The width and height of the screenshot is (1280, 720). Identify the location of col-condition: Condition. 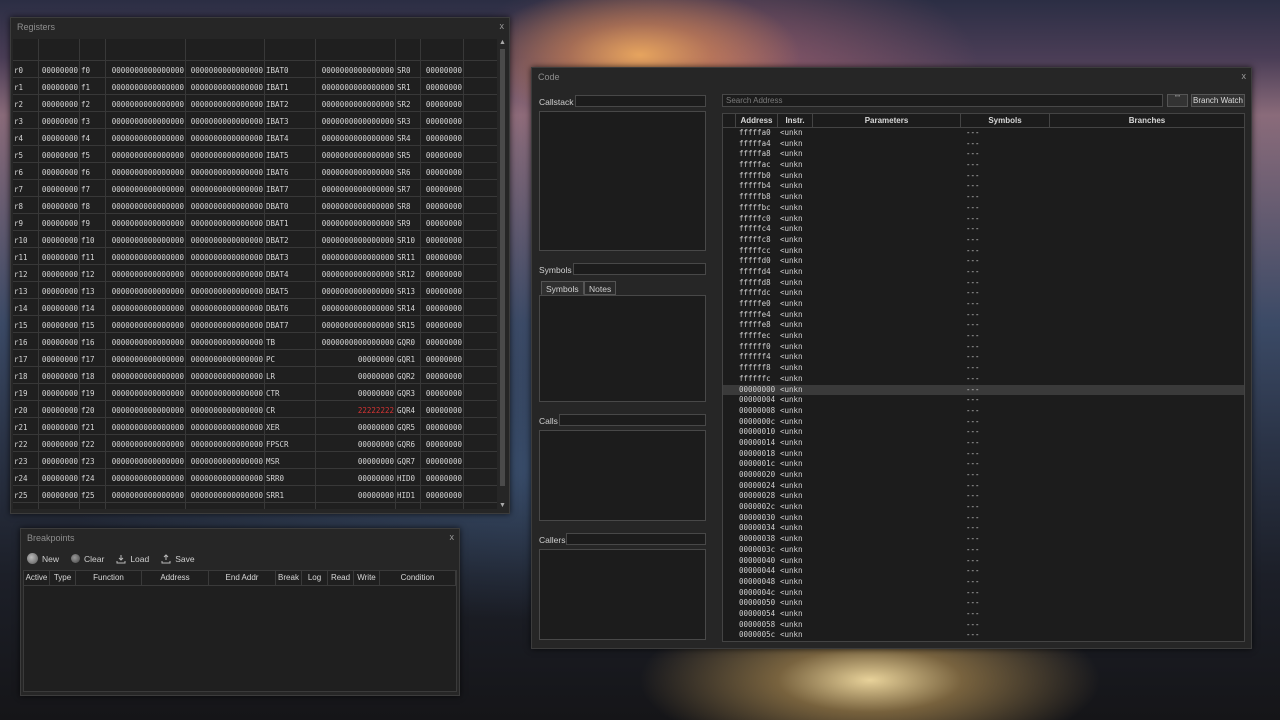
(418, 578).